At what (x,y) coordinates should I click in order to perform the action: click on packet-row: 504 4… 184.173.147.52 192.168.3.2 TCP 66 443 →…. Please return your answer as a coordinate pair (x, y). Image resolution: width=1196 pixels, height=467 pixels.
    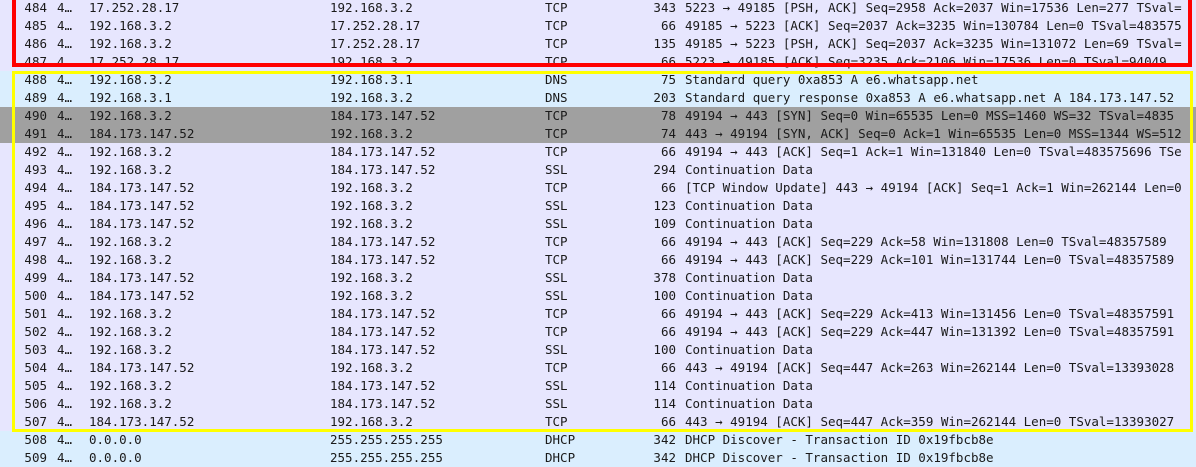
    Looking at the image, I should click on (598, 368).